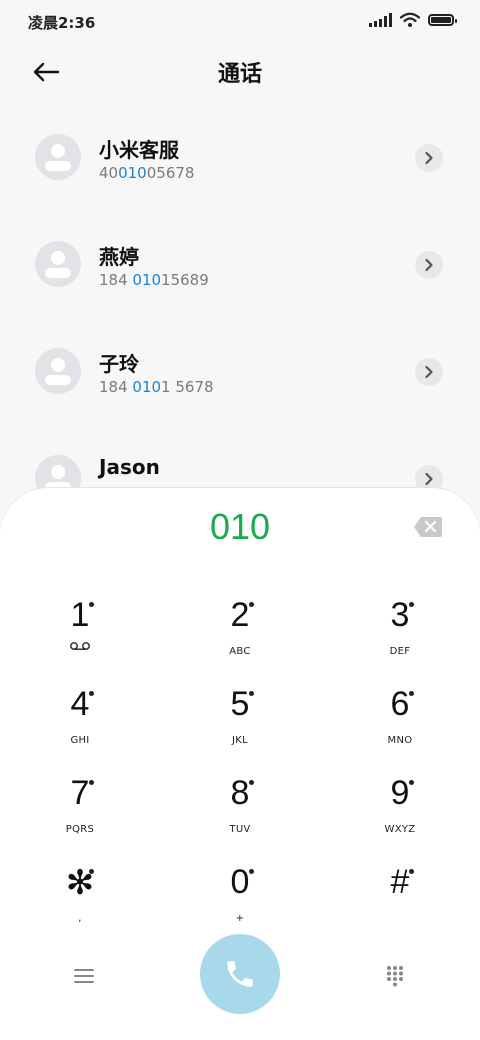 This screenshot has height=1040, width=480. Describe the element at coordinates (400, 615) in the screenshot. I see `dial-key-digit: 3` at that location.